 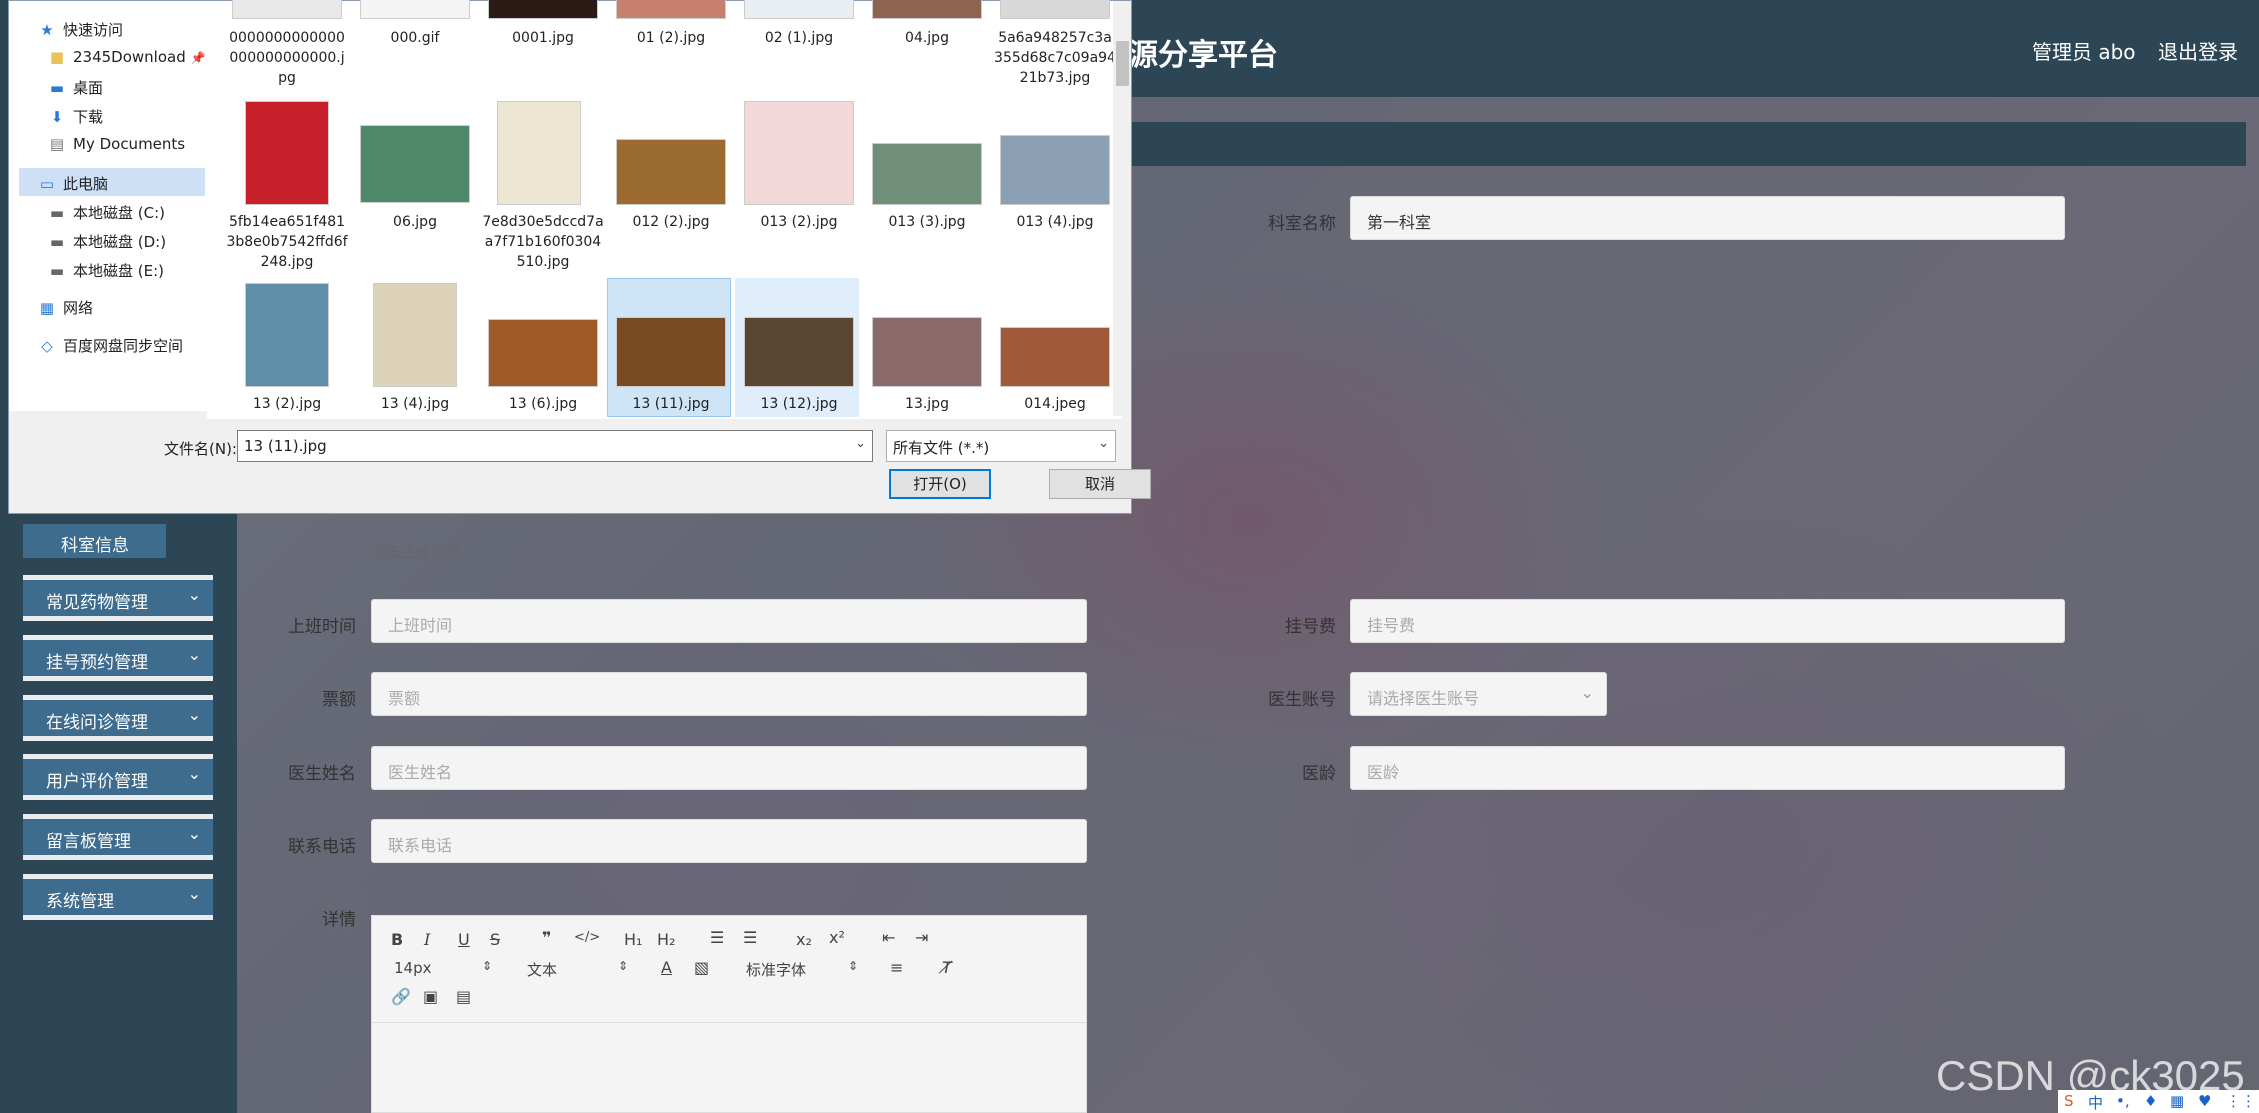 What do you see at coordinates (487, 966) in the screenshot?
I see `chevron-updown-icon: ⇕` at bounding box center [487, 966].